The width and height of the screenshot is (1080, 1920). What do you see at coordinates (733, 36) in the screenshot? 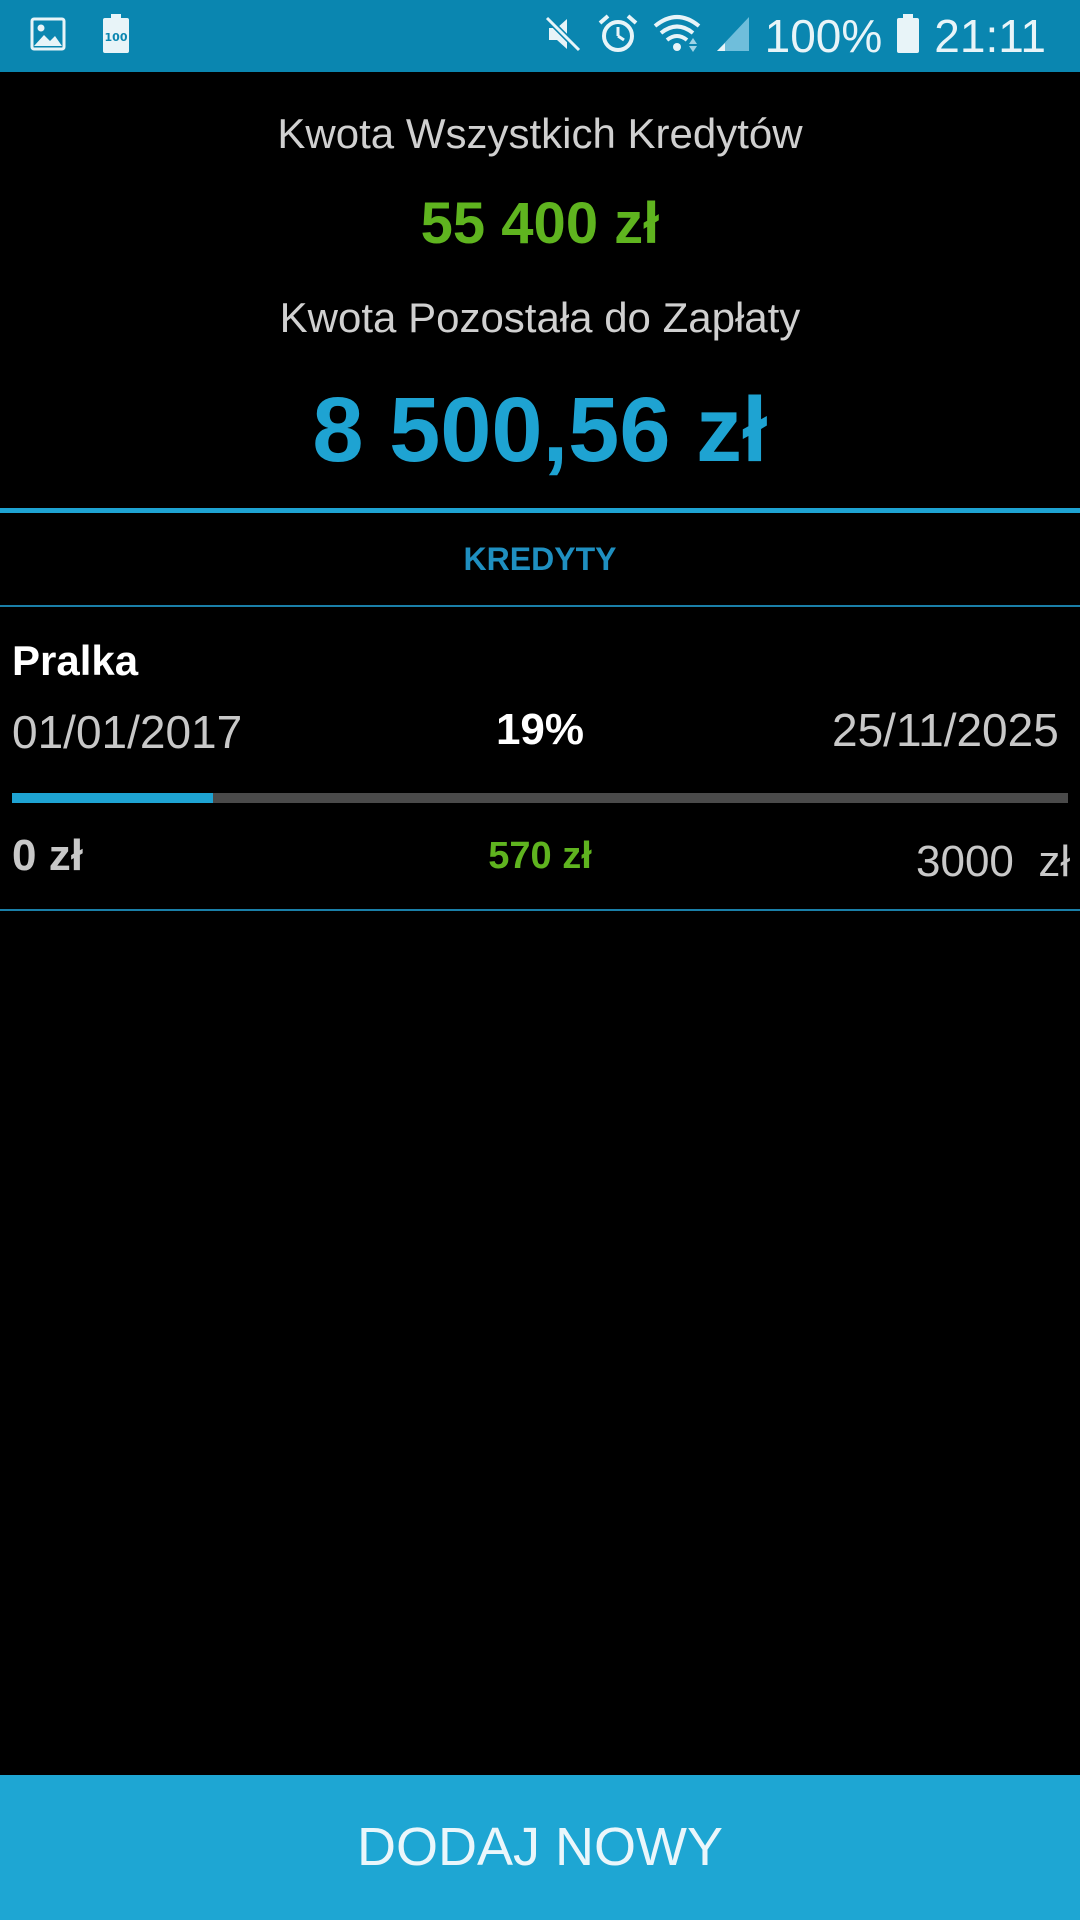
I see `signal-icon` at bounding box center [733, 36].